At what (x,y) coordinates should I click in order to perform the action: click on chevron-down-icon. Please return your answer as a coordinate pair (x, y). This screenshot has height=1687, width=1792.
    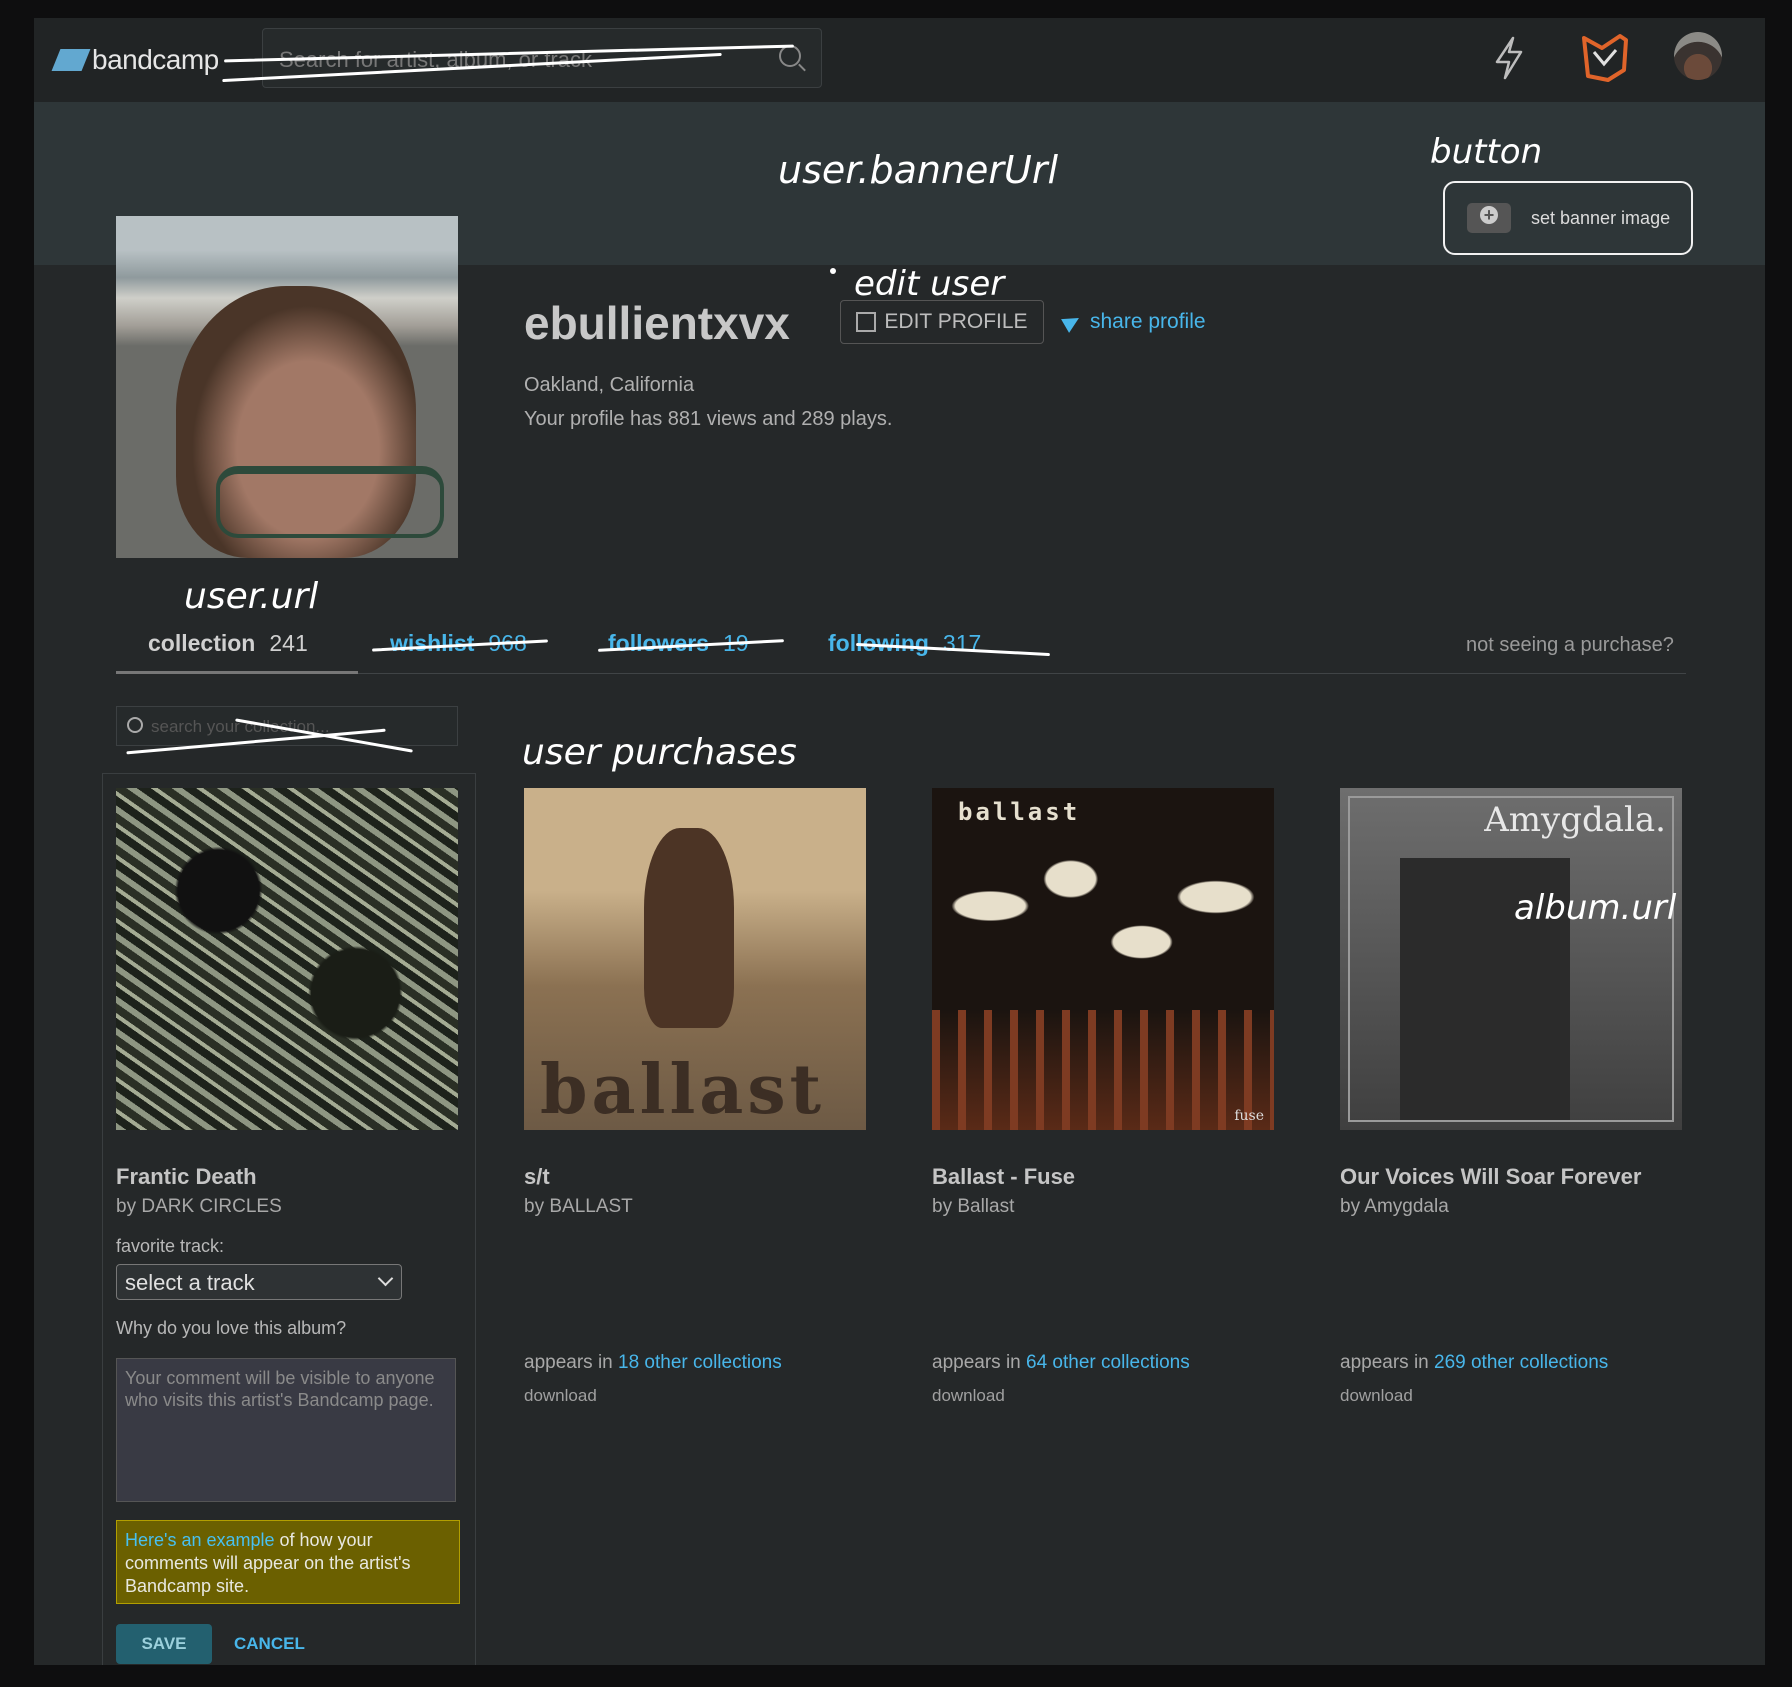
    Looking at the image, I should click on (385, 1278).